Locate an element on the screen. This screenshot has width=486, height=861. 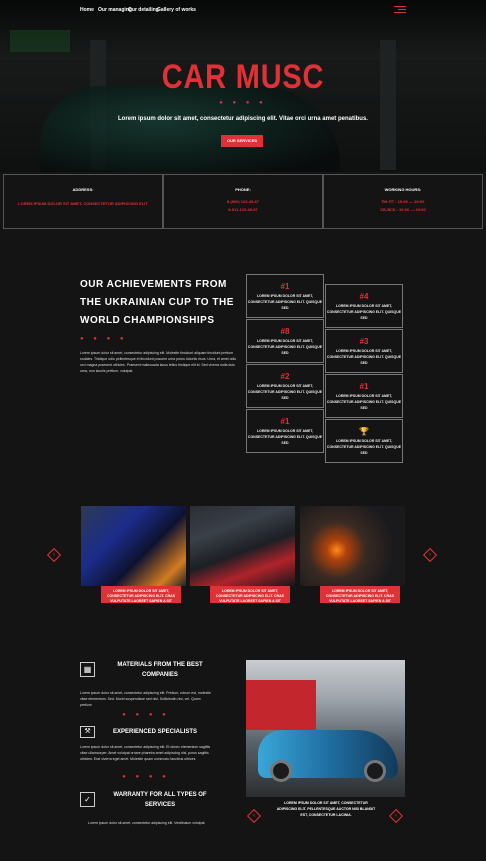
feature-title: EXPERIENCED SPECIALISTS is located at coordinates (155, 732).